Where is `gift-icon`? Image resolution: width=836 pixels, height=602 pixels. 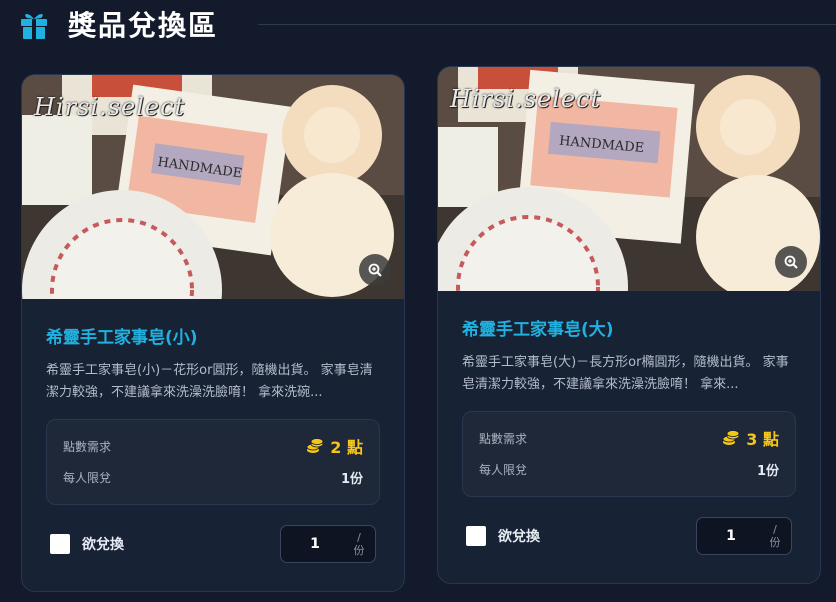
gift-icon is located at coordinates (34, 26).